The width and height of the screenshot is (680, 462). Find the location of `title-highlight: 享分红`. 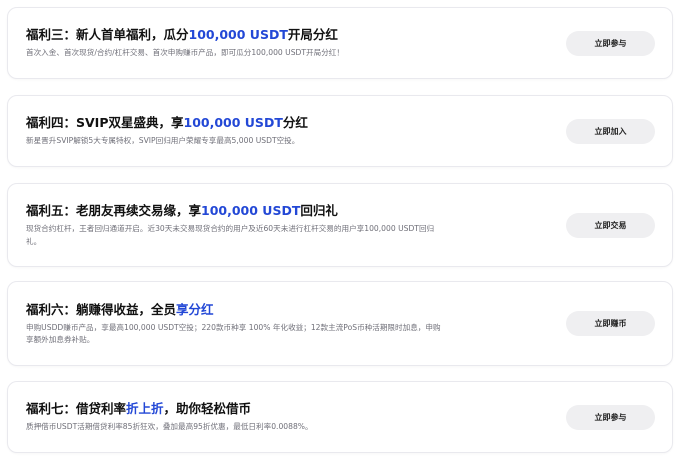

title-highlight: 享分红 is located at coordinates (195, 309).